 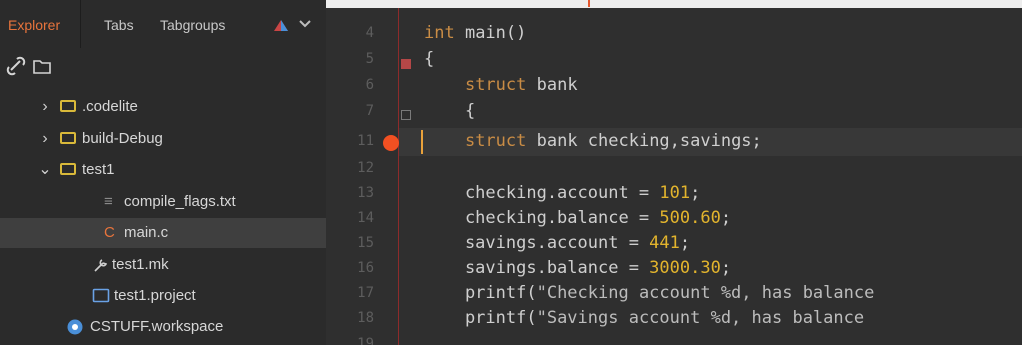 I want to click on line-number: 6, so click(x=369, y=85).